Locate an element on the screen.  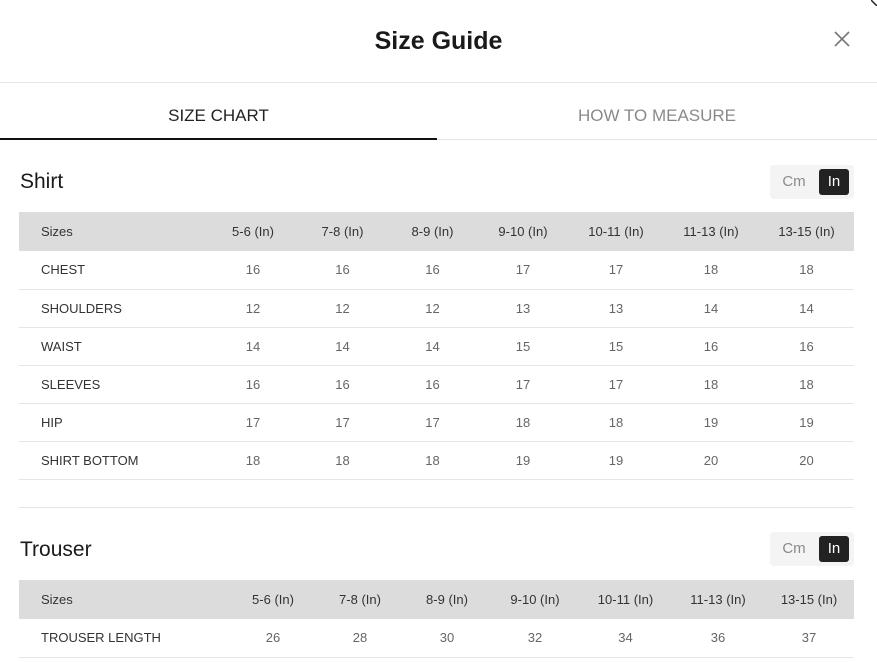
shirt-section-title: Shirt is located at coordinates (42, 181).